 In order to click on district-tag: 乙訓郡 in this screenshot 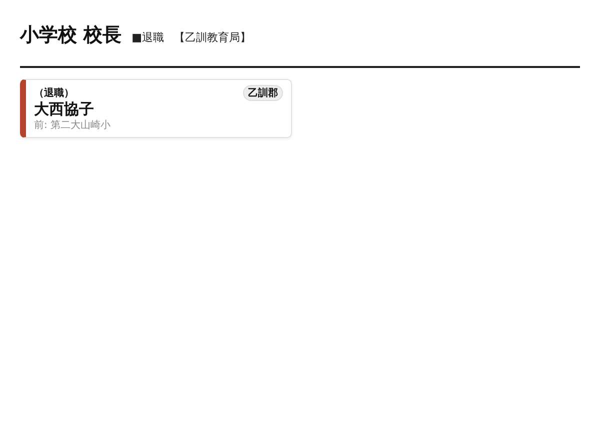, I will do `click(263, 93)`.